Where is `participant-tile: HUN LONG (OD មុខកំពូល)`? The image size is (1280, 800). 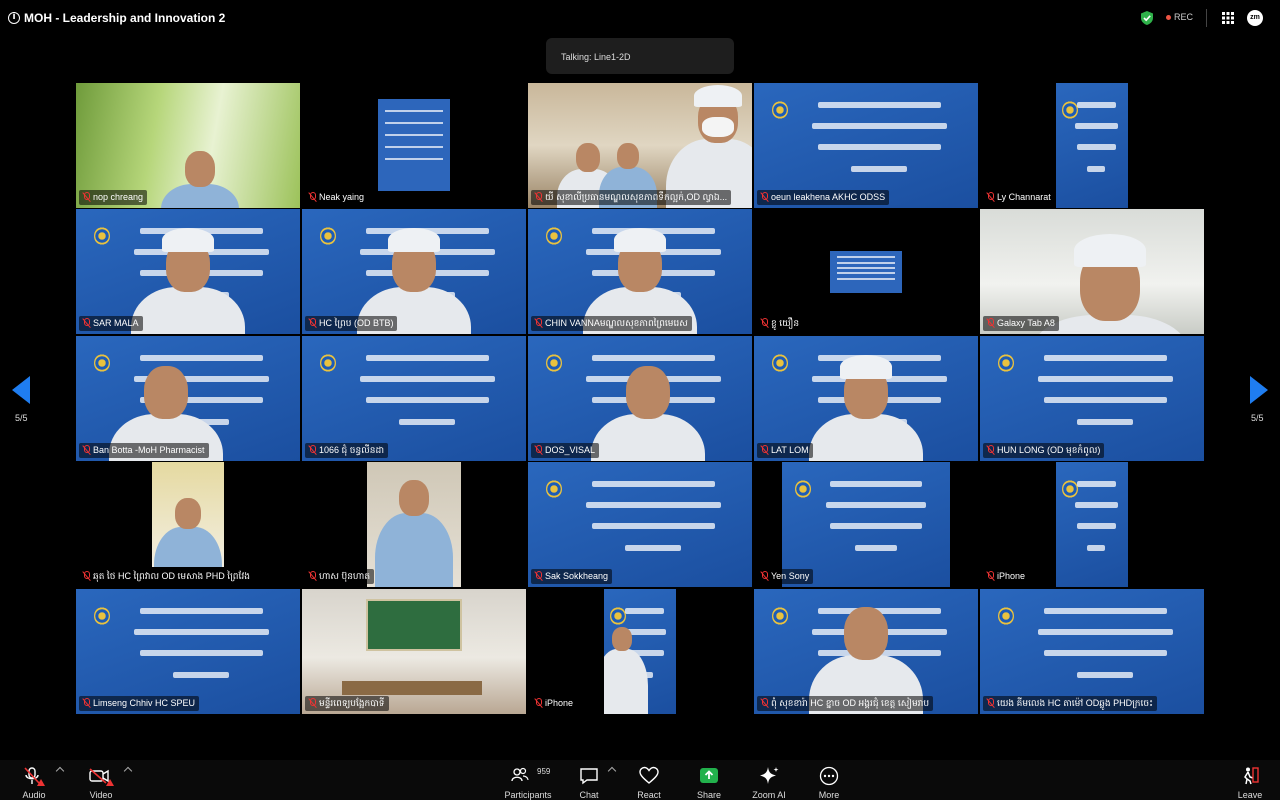 participant-tile: HUN LONG (OD មុខកំពូល) is located at coordinates (1092, 398).